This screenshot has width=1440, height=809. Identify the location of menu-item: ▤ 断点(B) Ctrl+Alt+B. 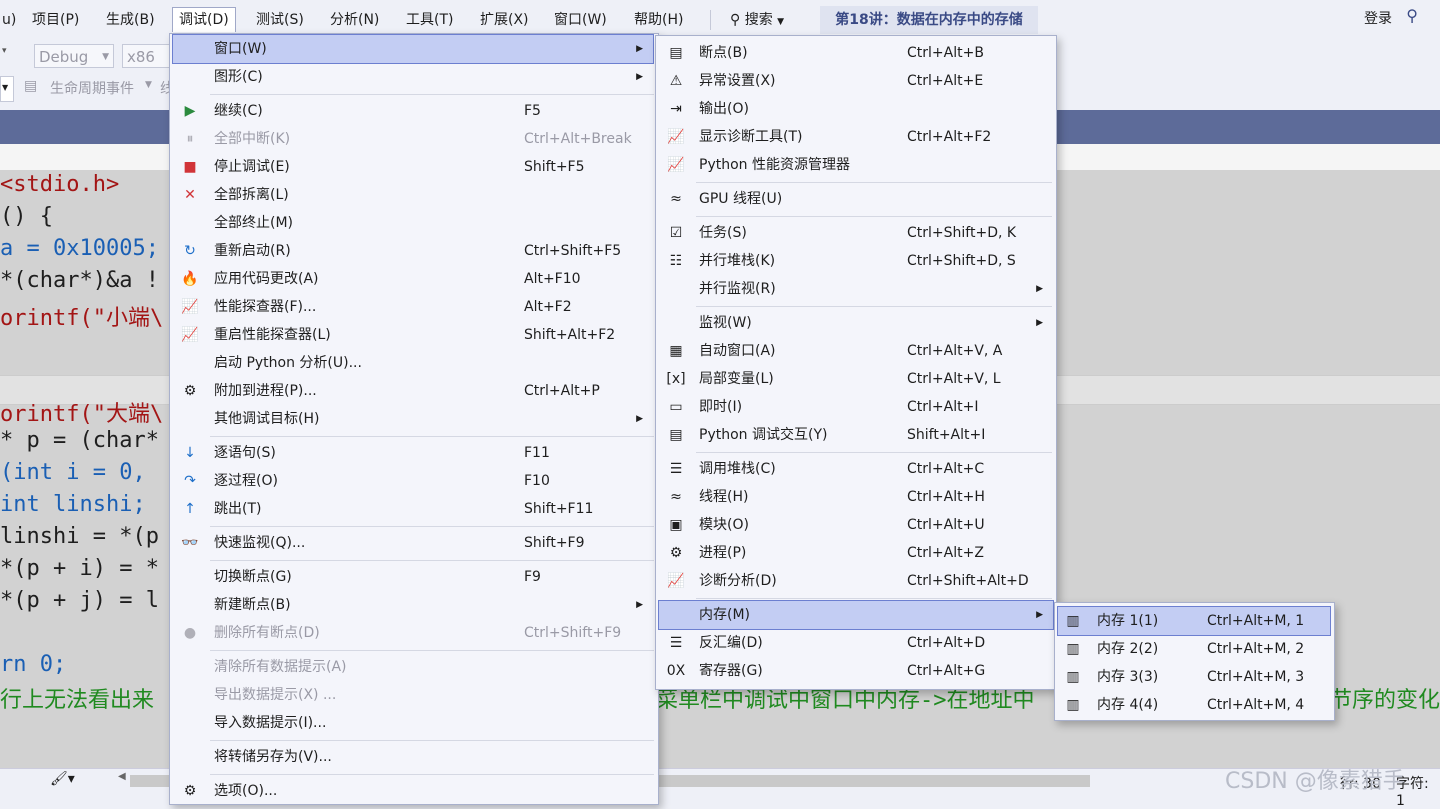
(856, 53).